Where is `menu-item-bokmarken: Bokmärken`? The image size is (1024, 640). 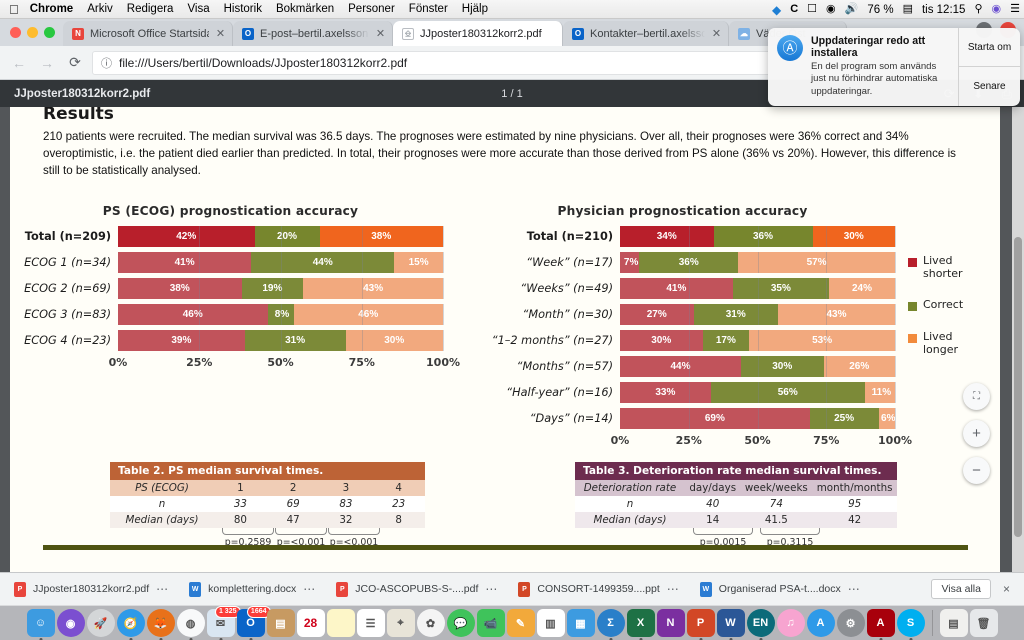 menu-item-bokmarken: Bokmärken is located at coordinates (305, 9).